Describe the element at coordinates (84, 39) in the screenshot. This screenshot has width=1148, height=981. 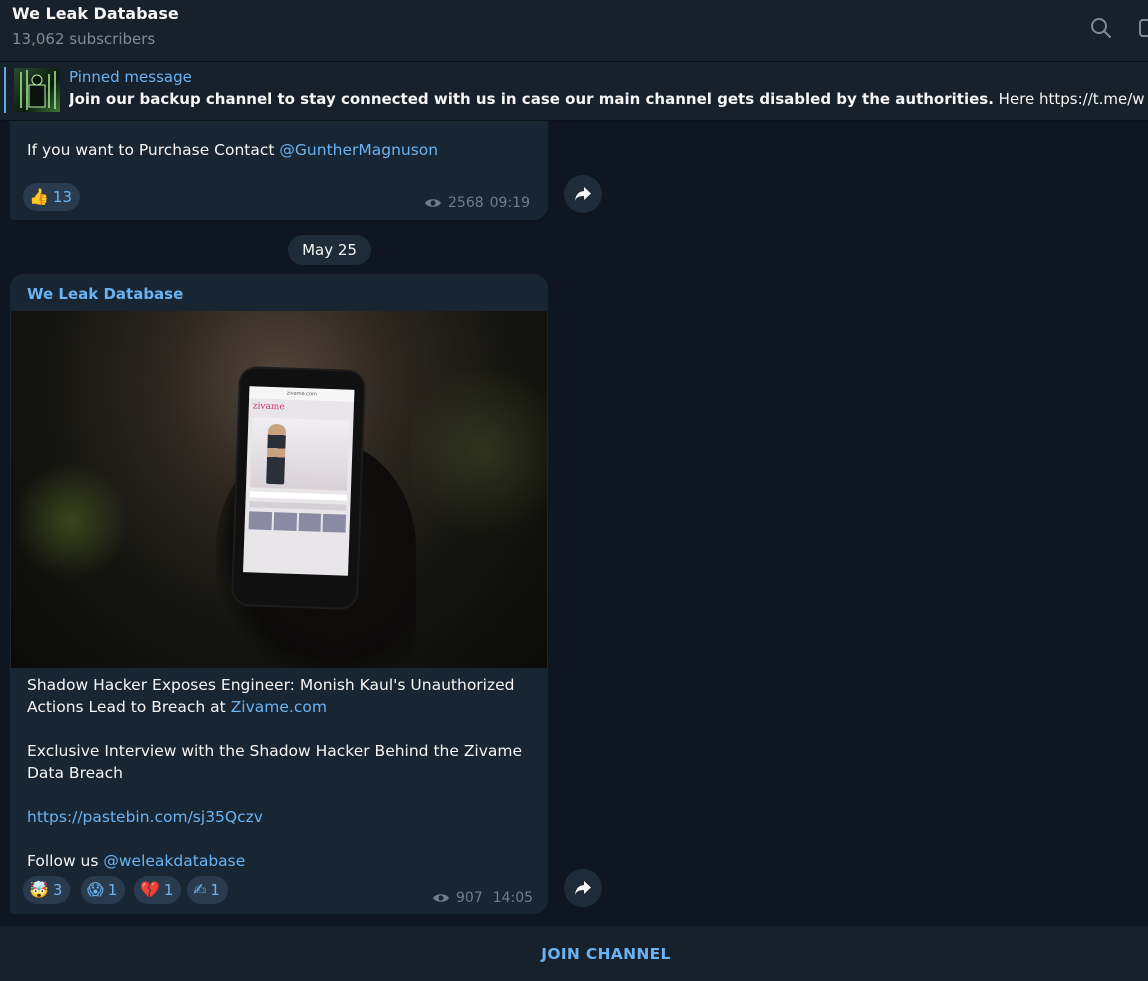
I see `subscriber-count: 13,062 subscribers` at that location.